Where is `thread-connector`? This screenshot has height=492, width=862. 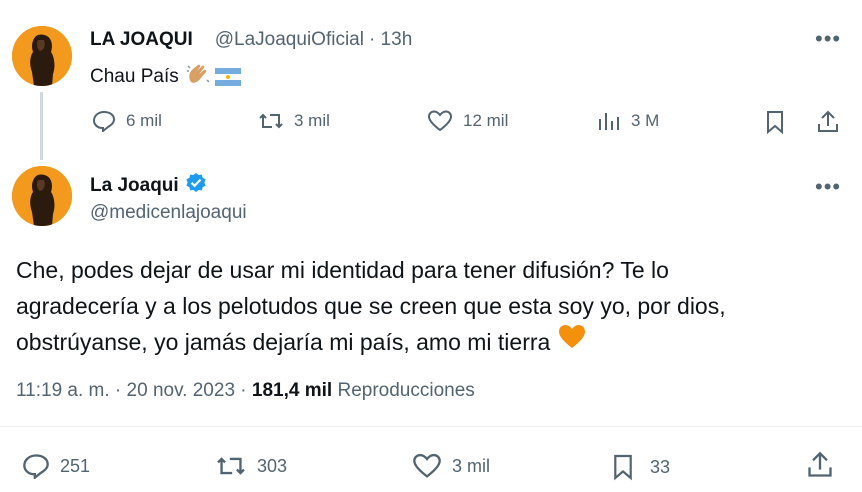
thread-connector is located at coordinates (41, 126).